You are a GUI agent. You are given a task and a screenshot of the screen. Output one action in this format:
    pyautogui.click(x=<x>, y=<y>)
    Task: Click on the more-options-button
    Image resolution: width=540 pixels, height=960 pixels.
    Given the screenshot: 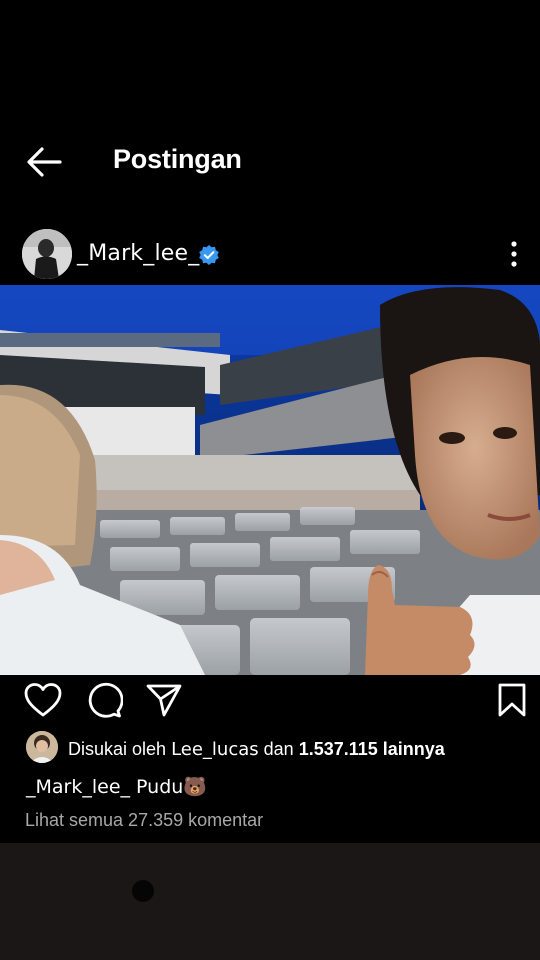 What is the action you would take?
    pyautogui.click(x=514, y=254)
    